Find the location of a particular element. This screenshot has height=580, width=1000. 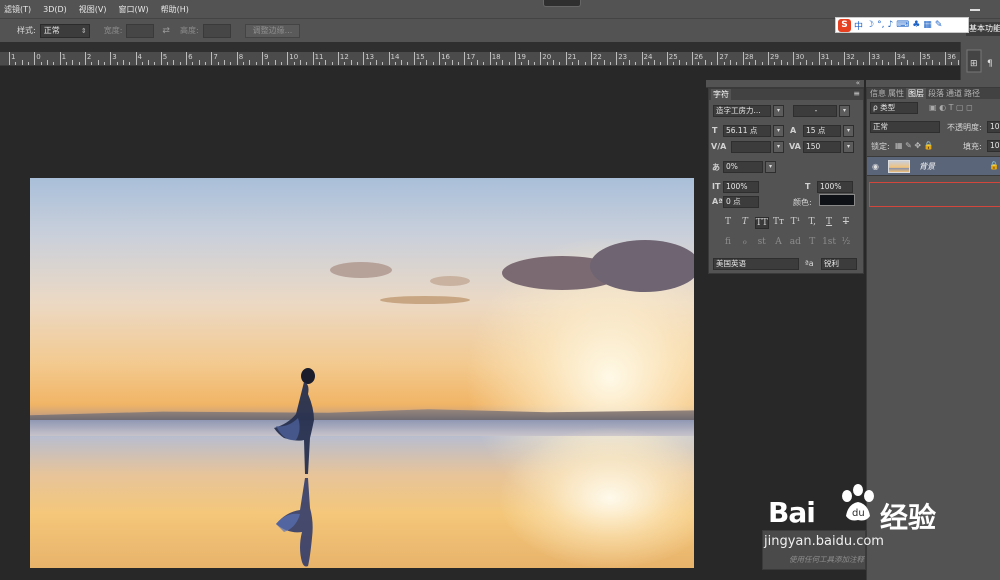

mic-icon: ♪ is located at coordinates (890, 25).